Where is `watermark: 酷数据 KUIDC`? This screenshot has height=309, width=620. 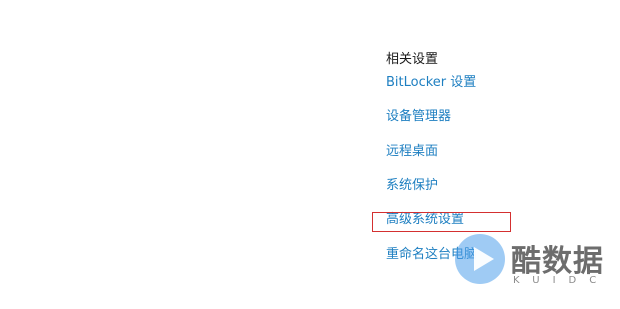 watermark: 酷数据 KUIDC is located at coordinates (537, 264).